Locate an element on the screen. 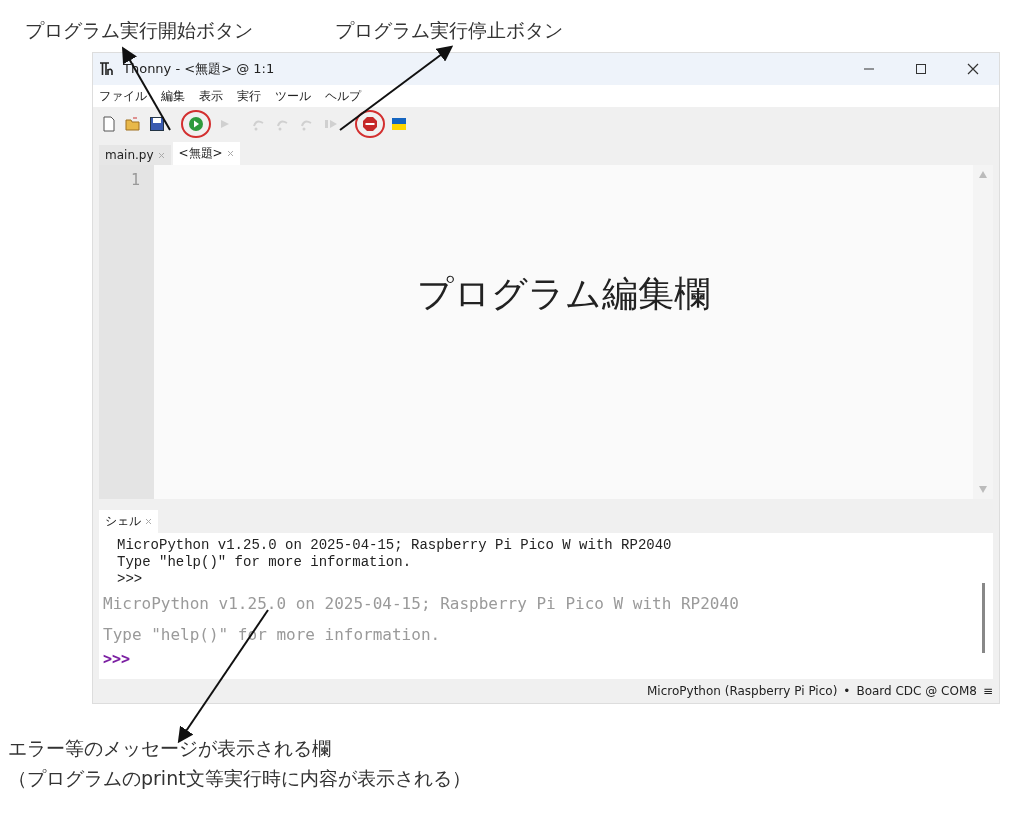  scrollbar is located at coordinates (983, 332).